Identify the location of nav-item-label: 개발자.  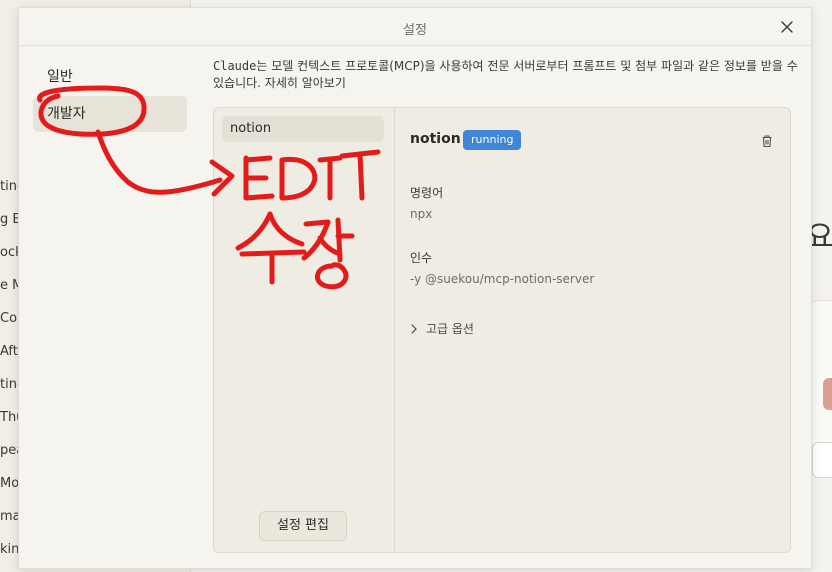
(66, 114).